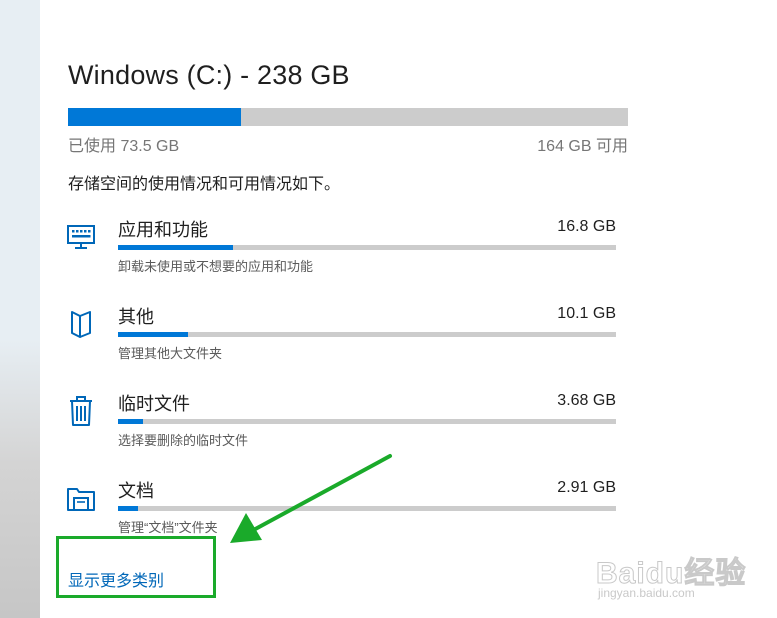 This screenshot has height=618, width=777. I want to click on annotation-arrow-icon, so click(311, 498).